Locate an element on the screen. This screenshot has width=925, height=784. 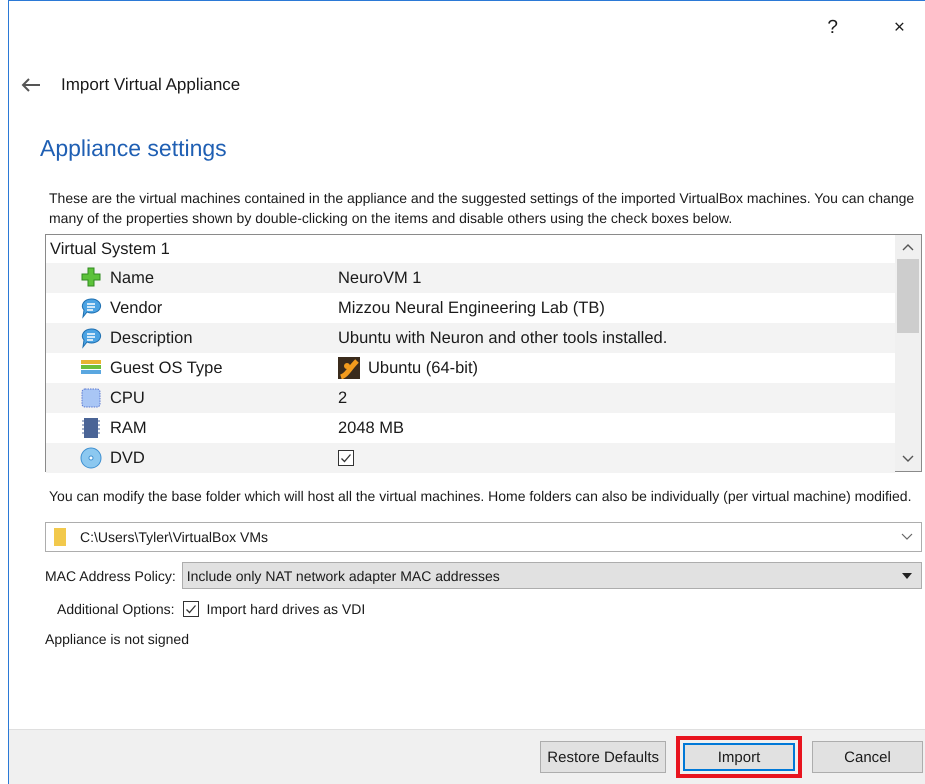
dialog-button: Restore Defaults is located at coordinates (603, 757).